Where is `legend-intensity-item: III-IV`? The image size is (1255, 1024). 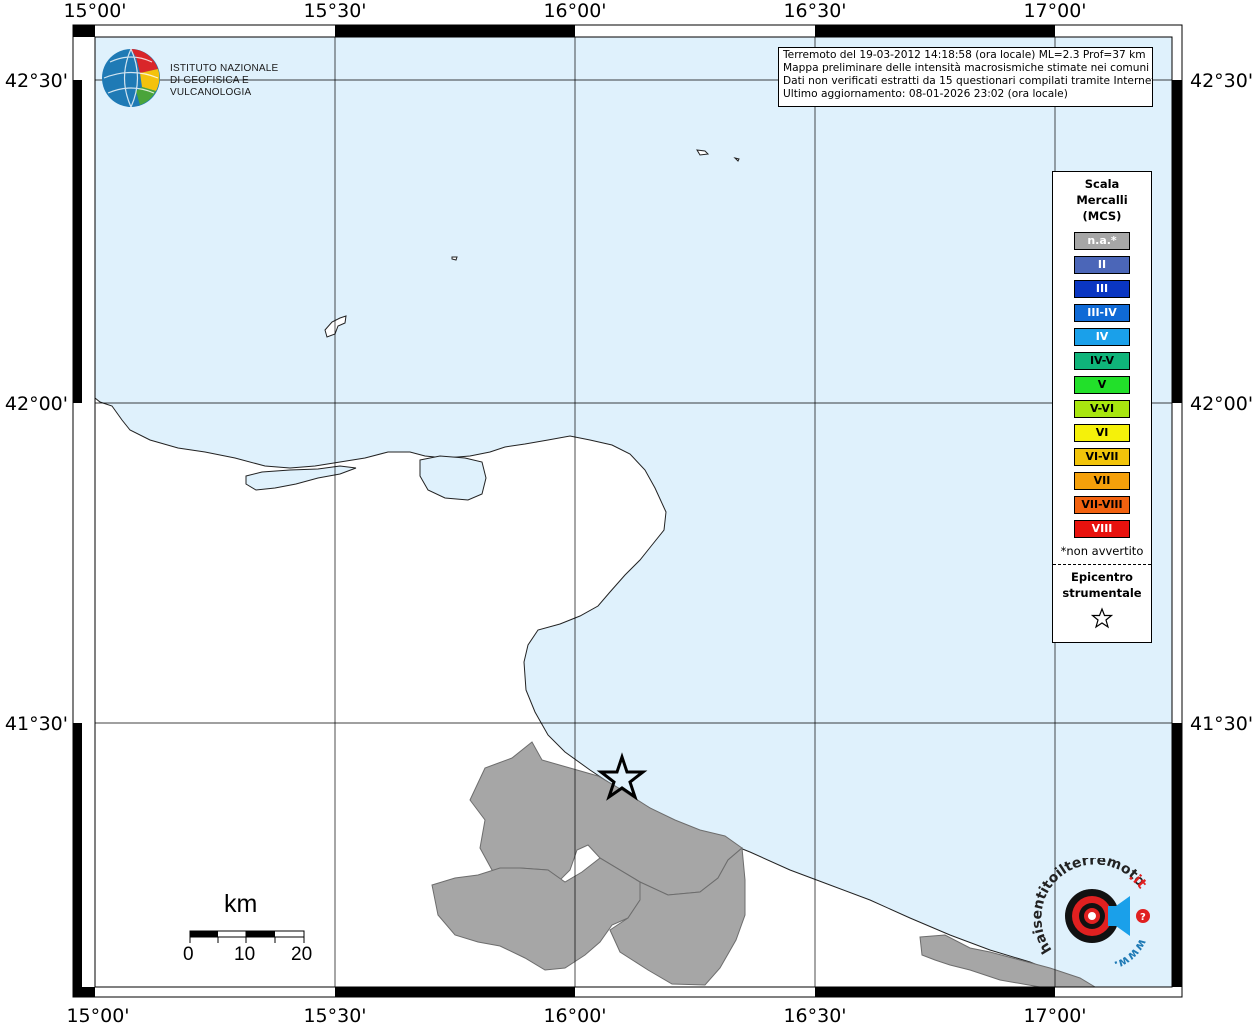 legend-intensity-item: III-IV is located at coordinates (1102, 313).